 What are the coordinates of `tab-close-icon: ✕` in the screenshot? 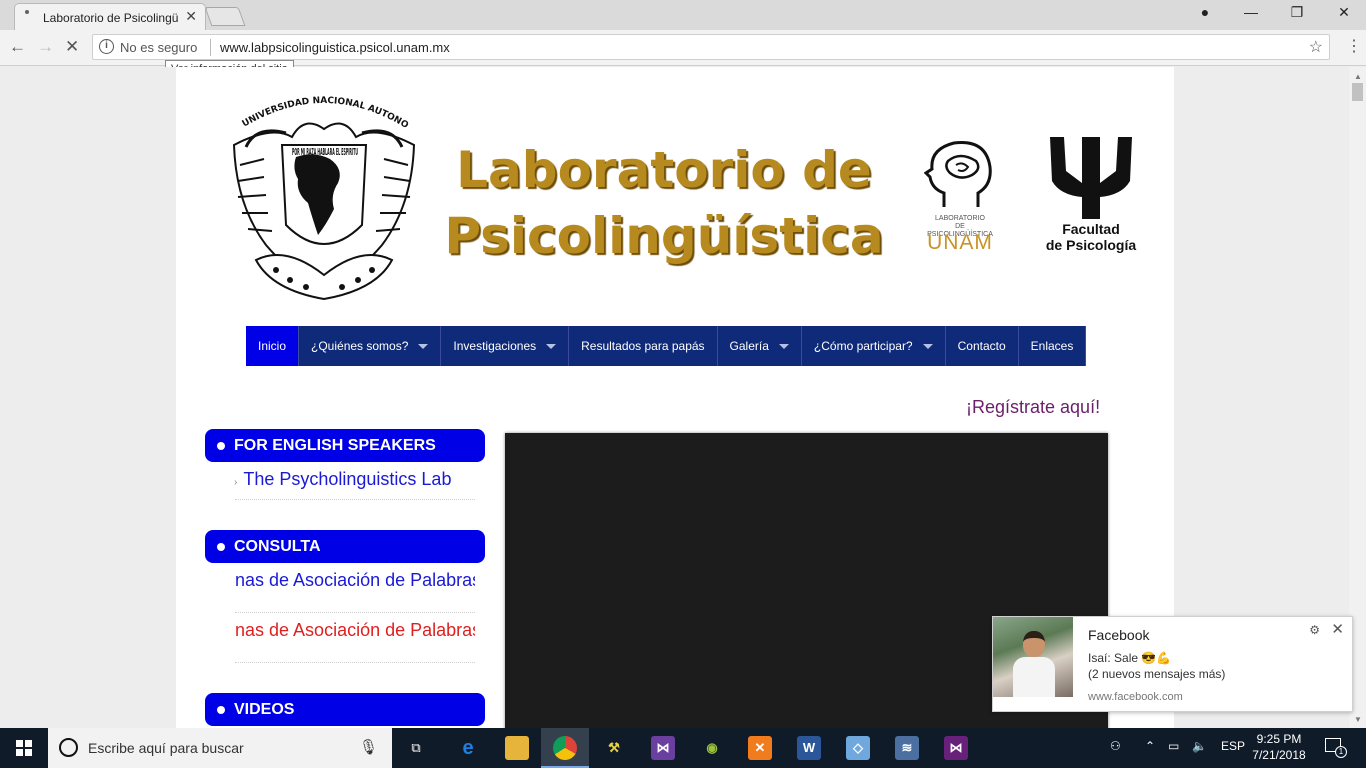 It's located at (191, 16).